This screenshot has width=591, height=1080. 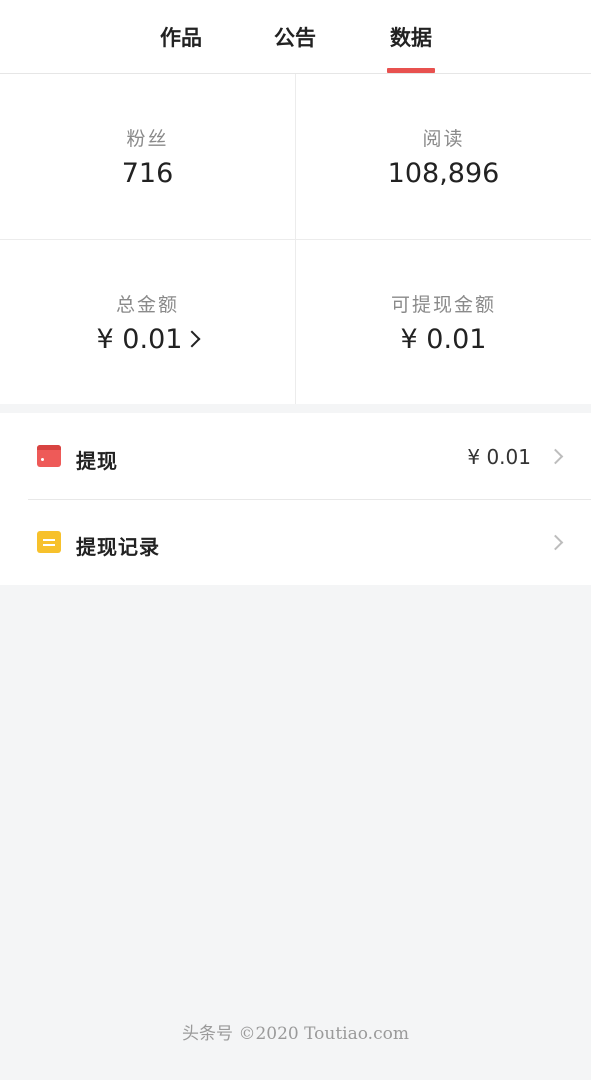 What do you see at coordinates (147, 305) in the screenshot?
I see `stat-total-amount-label: 总金额` at bounding box center [147, 305].